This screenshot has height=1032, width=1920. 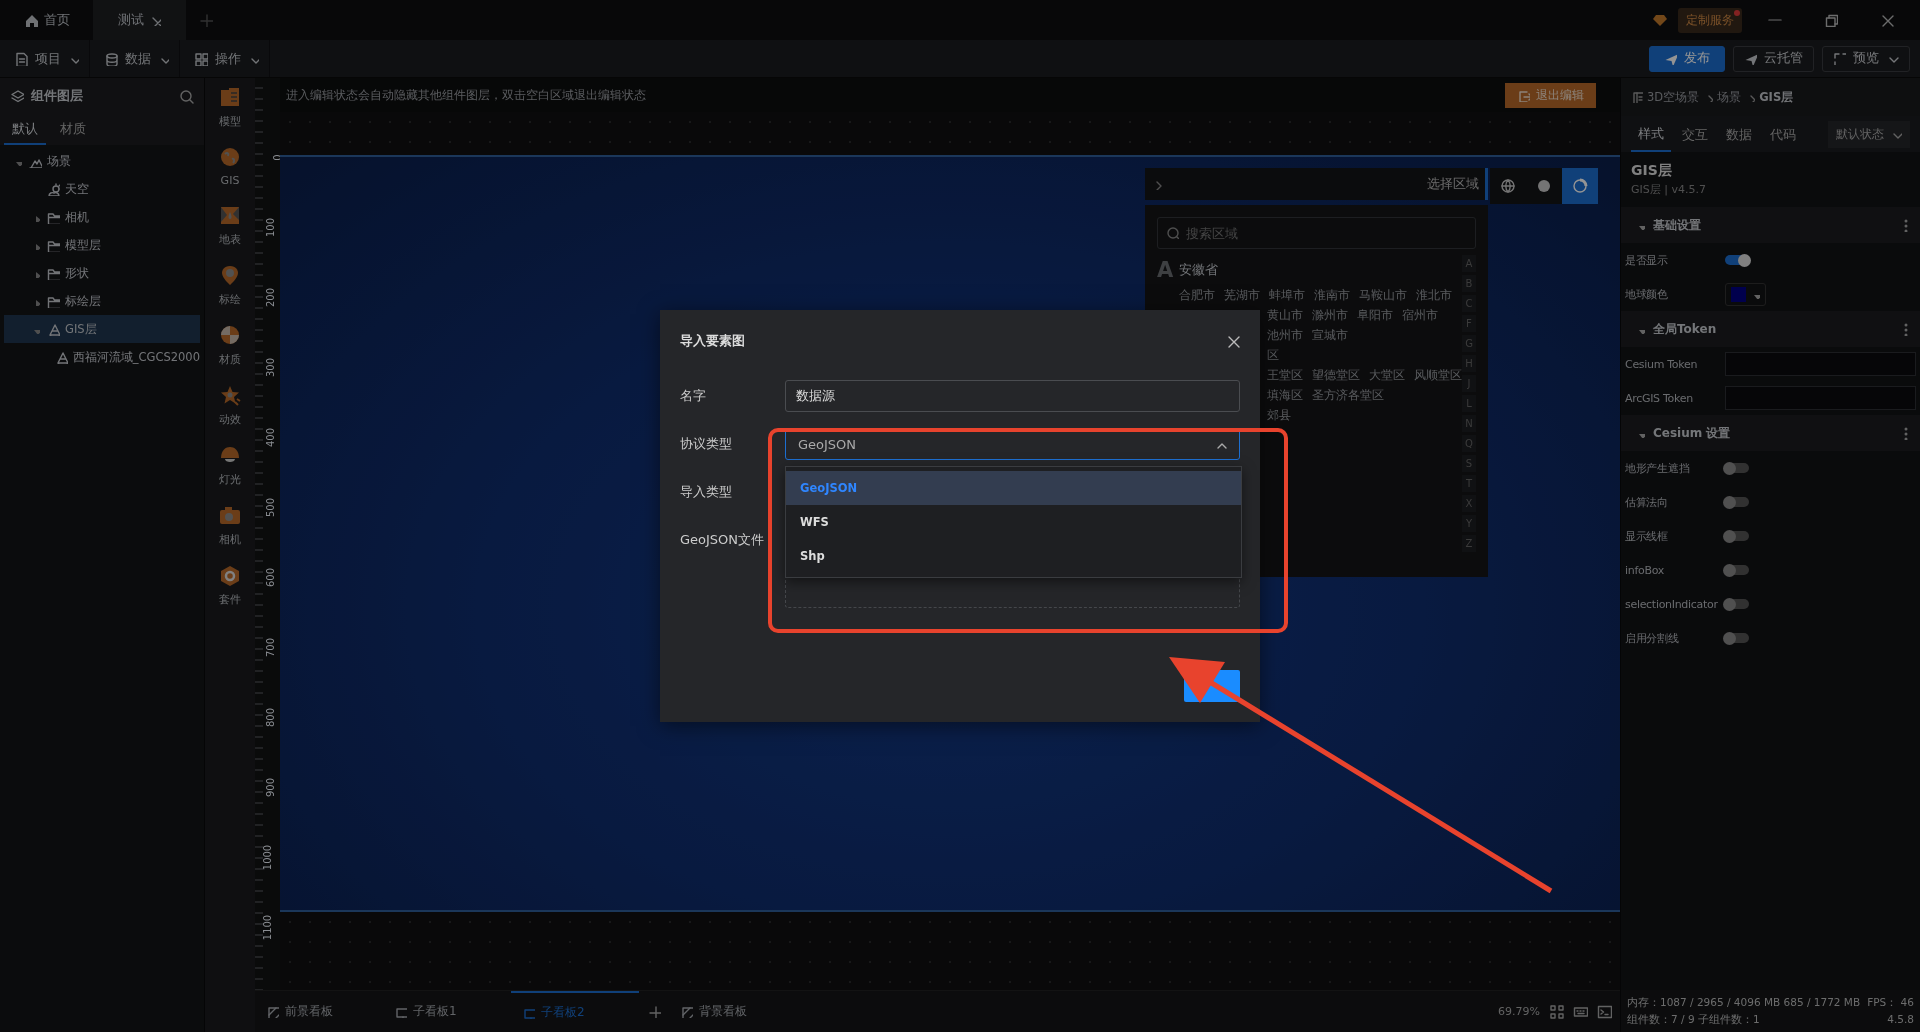 I want to click on fps-reading: FPS： 46, so click(x=1890, y=1002).